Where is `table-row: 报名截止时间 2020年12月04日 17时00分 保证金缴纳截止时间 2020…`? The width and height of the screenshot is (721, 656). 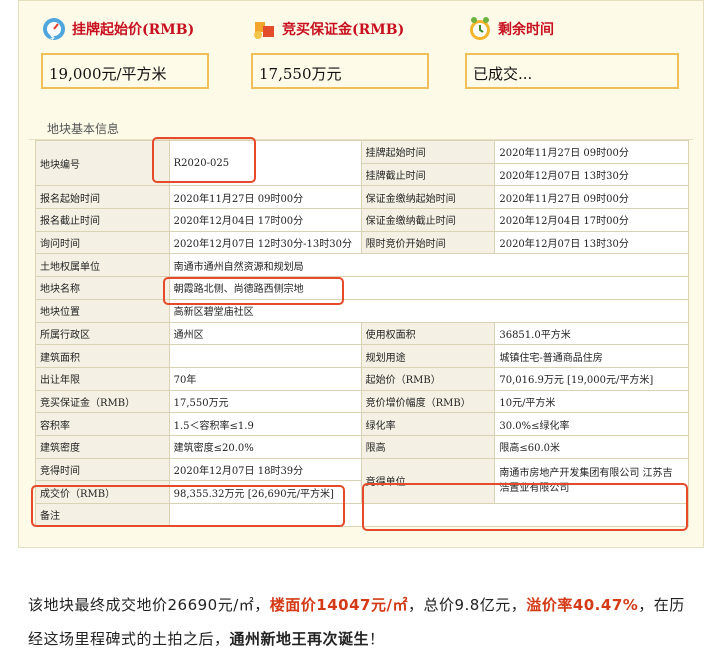
table-row: 报名截止时间 2020年12月04日 17时00分 保证金缴纳截止时间 2020… is located at coordinates (362, 220).